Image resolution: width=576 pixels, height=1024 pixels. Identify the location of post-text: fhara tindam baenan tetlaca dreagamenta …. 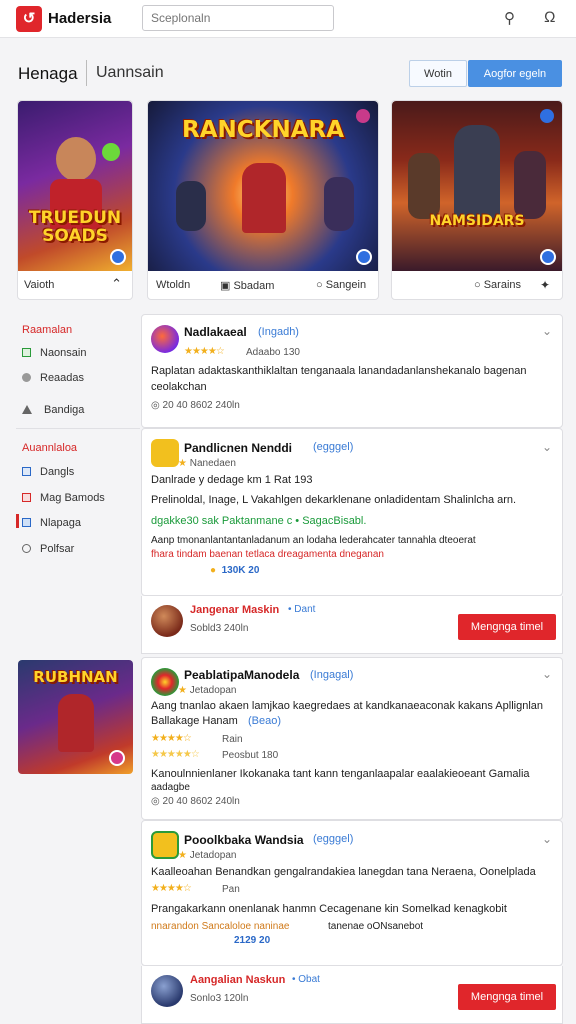
(267, 554).